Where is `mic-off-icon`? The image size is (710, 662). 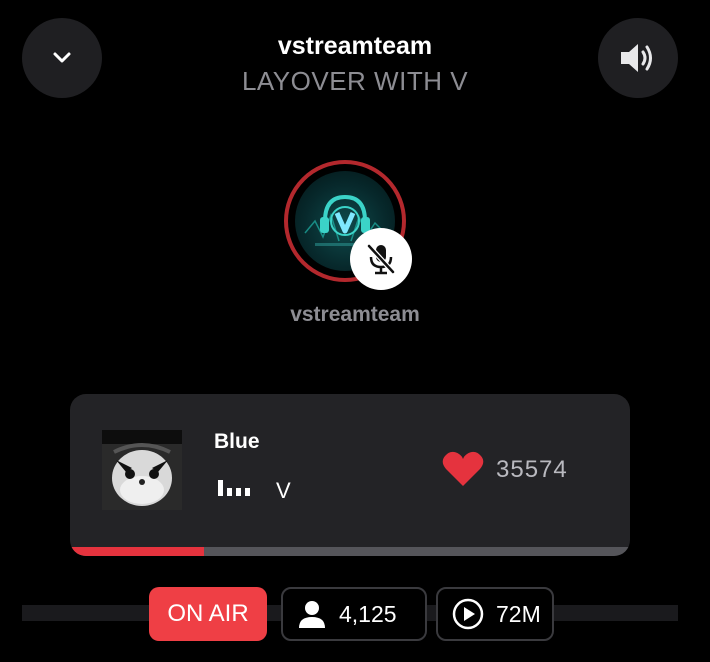 mic-off-icon is located at coordinates (381, 259).